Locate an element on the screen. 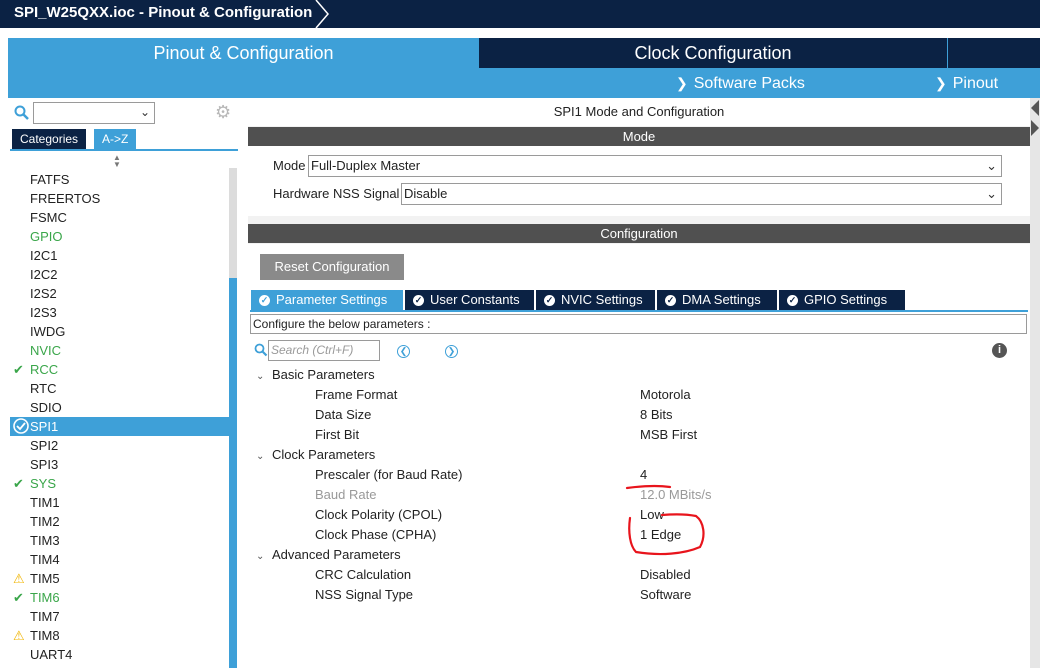  param-value: 4 is located at coordinates (643, 475).